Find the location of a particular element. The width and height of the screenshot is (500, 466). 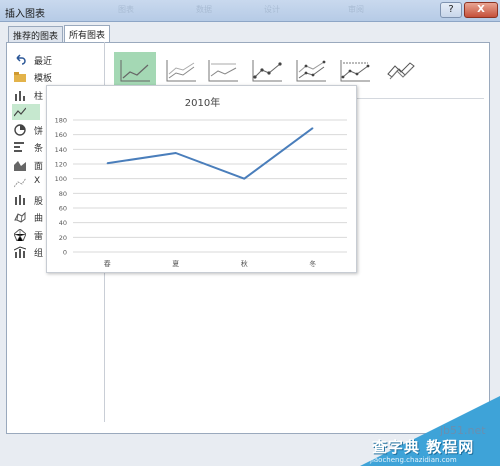

sidebar-item-label: 曲 is located at coordinates (39, 219).